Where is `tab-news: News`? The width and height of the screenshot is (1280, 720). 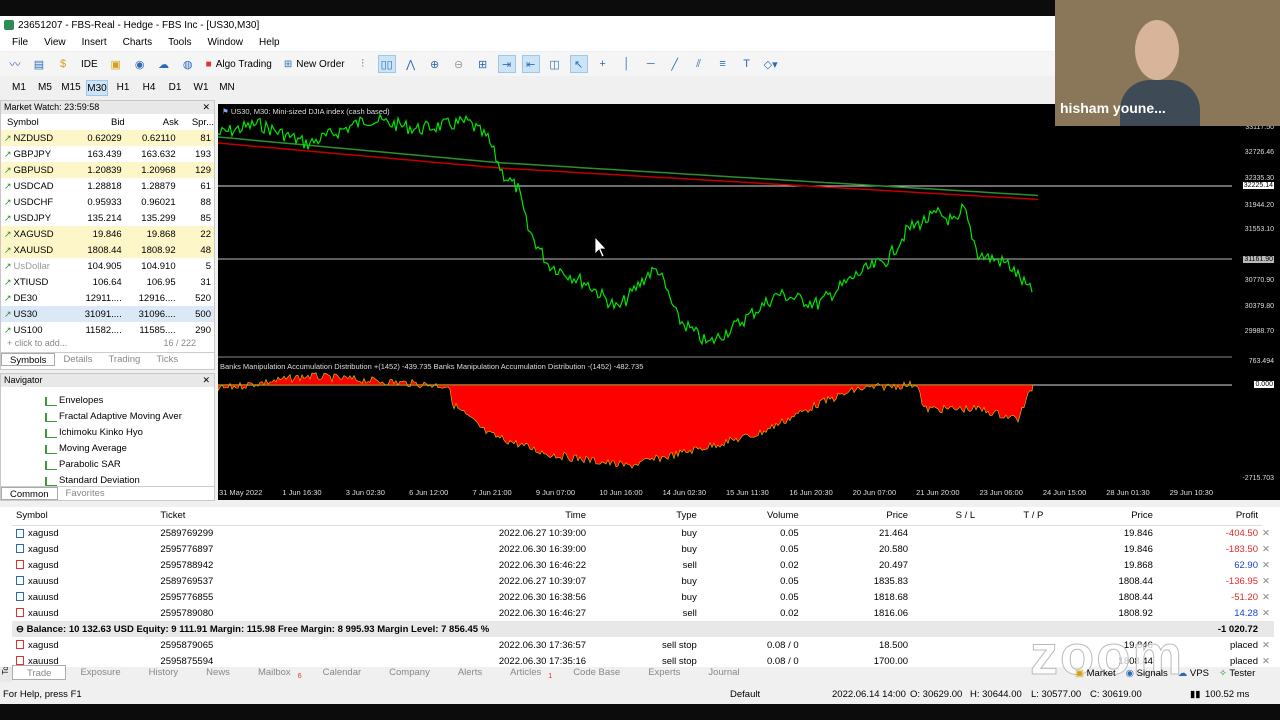
tab-news: News is located at coordinates (218, 672).